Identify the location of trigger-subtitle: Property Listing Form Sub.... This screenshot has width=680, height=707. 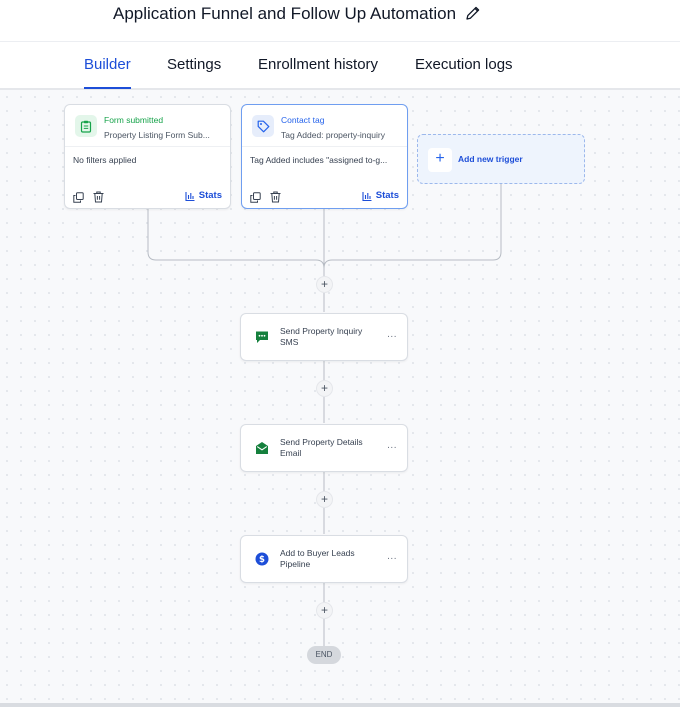
(157, 135).